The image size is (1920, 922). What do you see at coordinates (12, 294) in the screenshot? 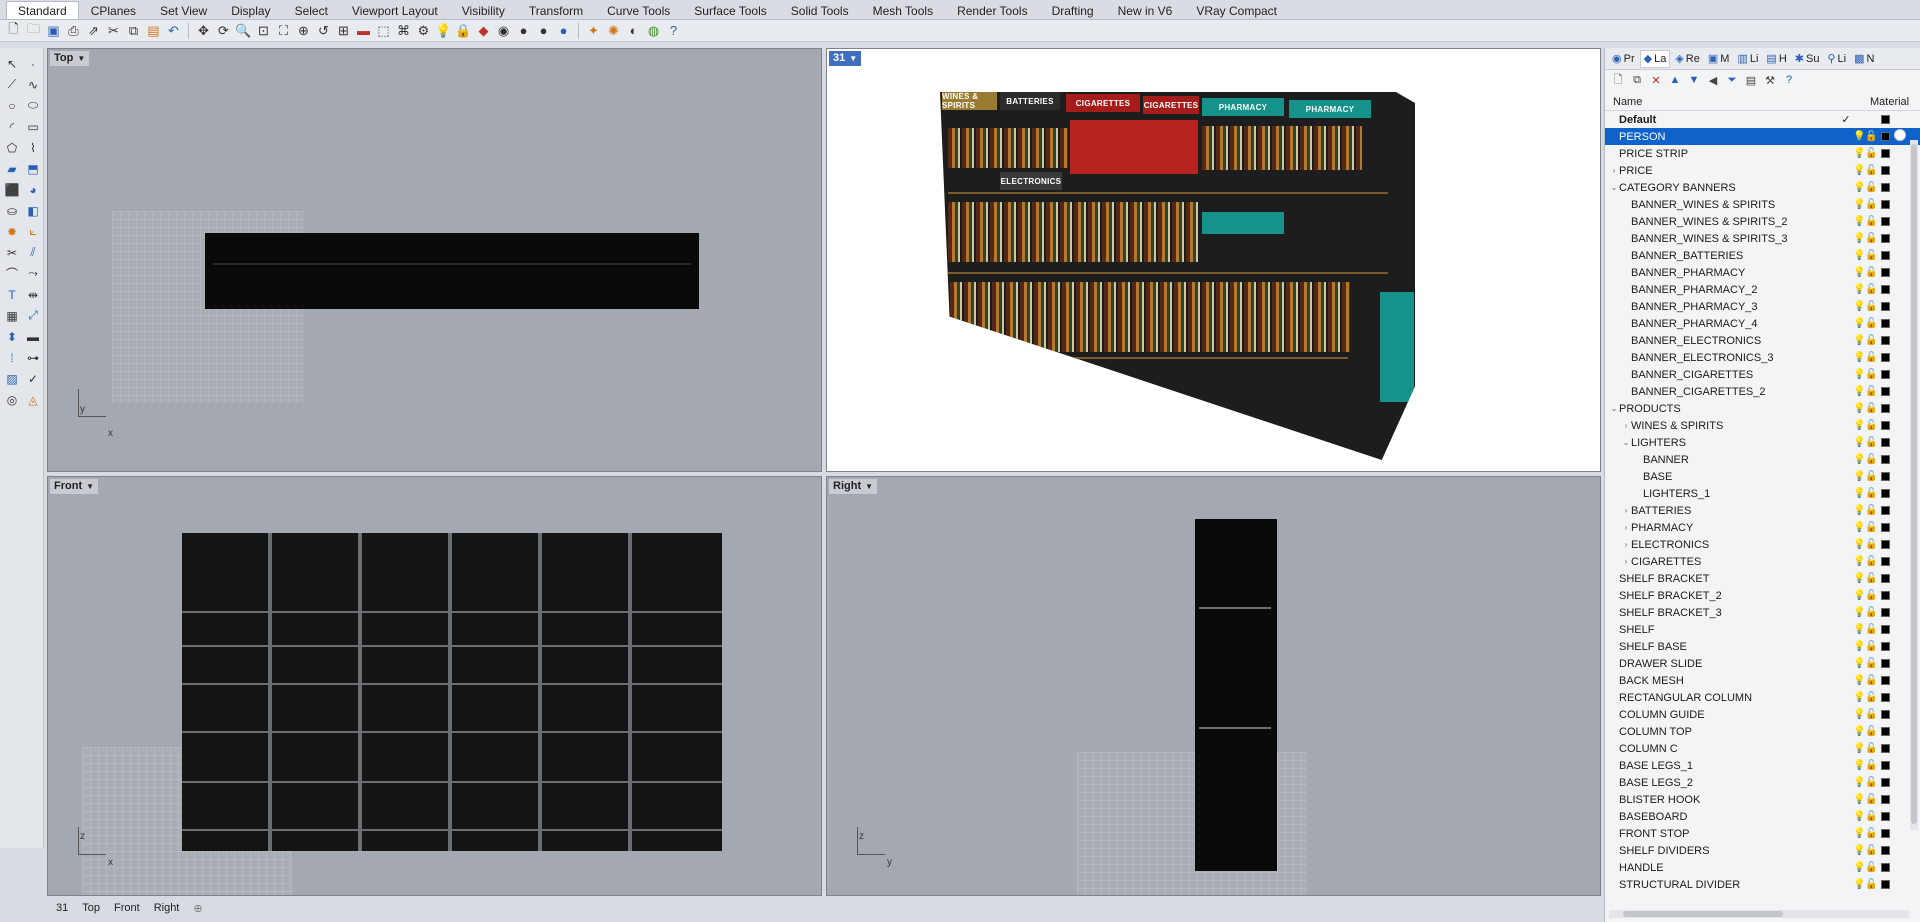
I see `text-icon: T` at bounding box center [12, 294].